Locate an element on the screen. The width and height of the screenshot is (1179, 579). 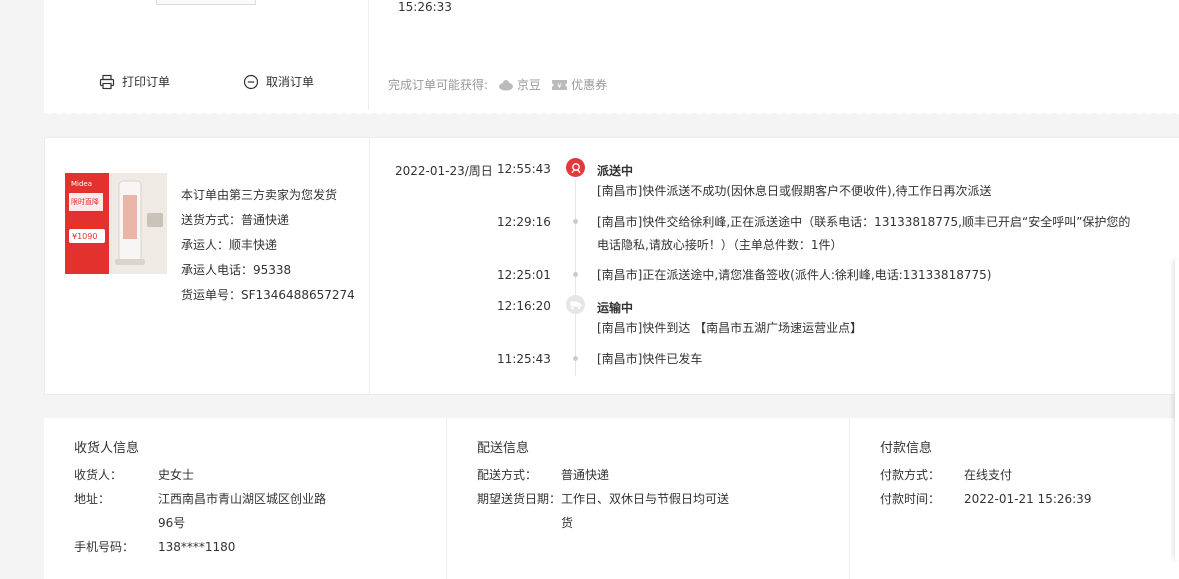
rewards-row: 完成订单可能获得: 京豆 ¥ 优惠券 is located at coordinates (497, 84).